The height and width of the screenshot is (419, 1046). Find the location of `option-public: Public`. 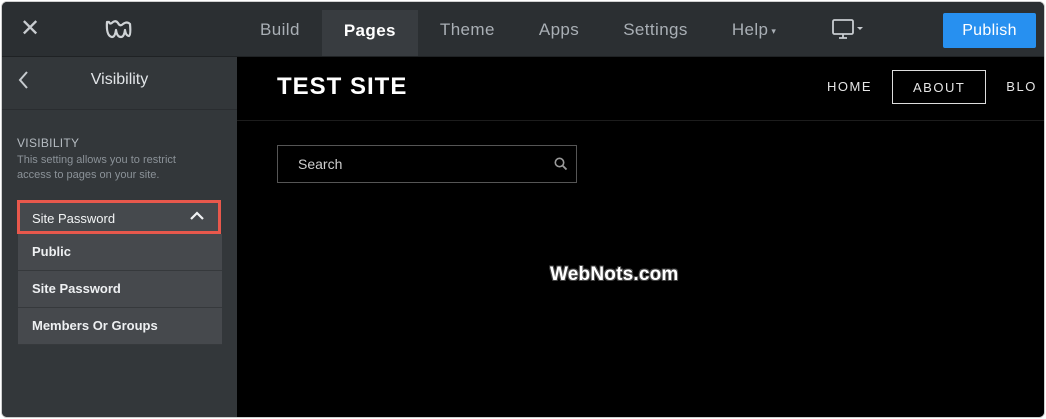

option-public: Public is located at coordinates (120, 252).